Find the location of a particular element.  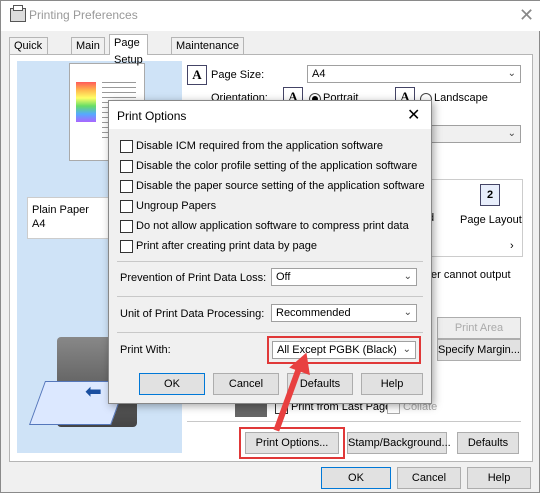

printer-app-icon is located at coordinates (18, 13).